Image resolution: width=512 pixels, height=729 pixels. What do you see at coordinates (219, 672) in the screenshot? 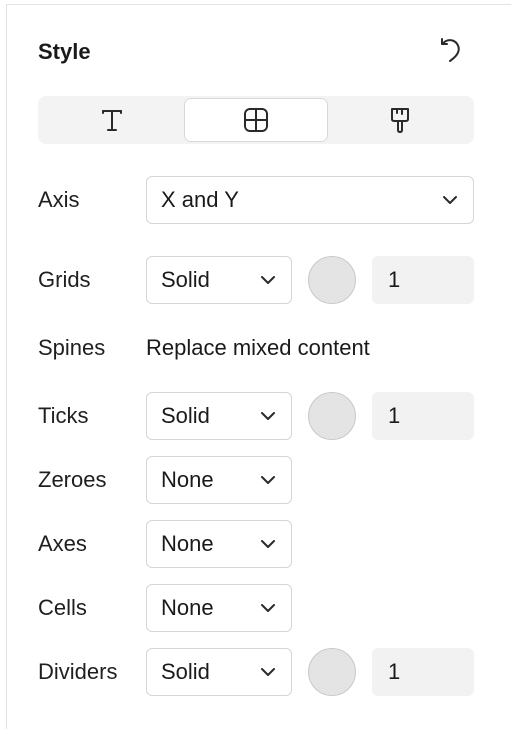
I see `dividers-style-select: Solid` at bounding box center [219, 672].